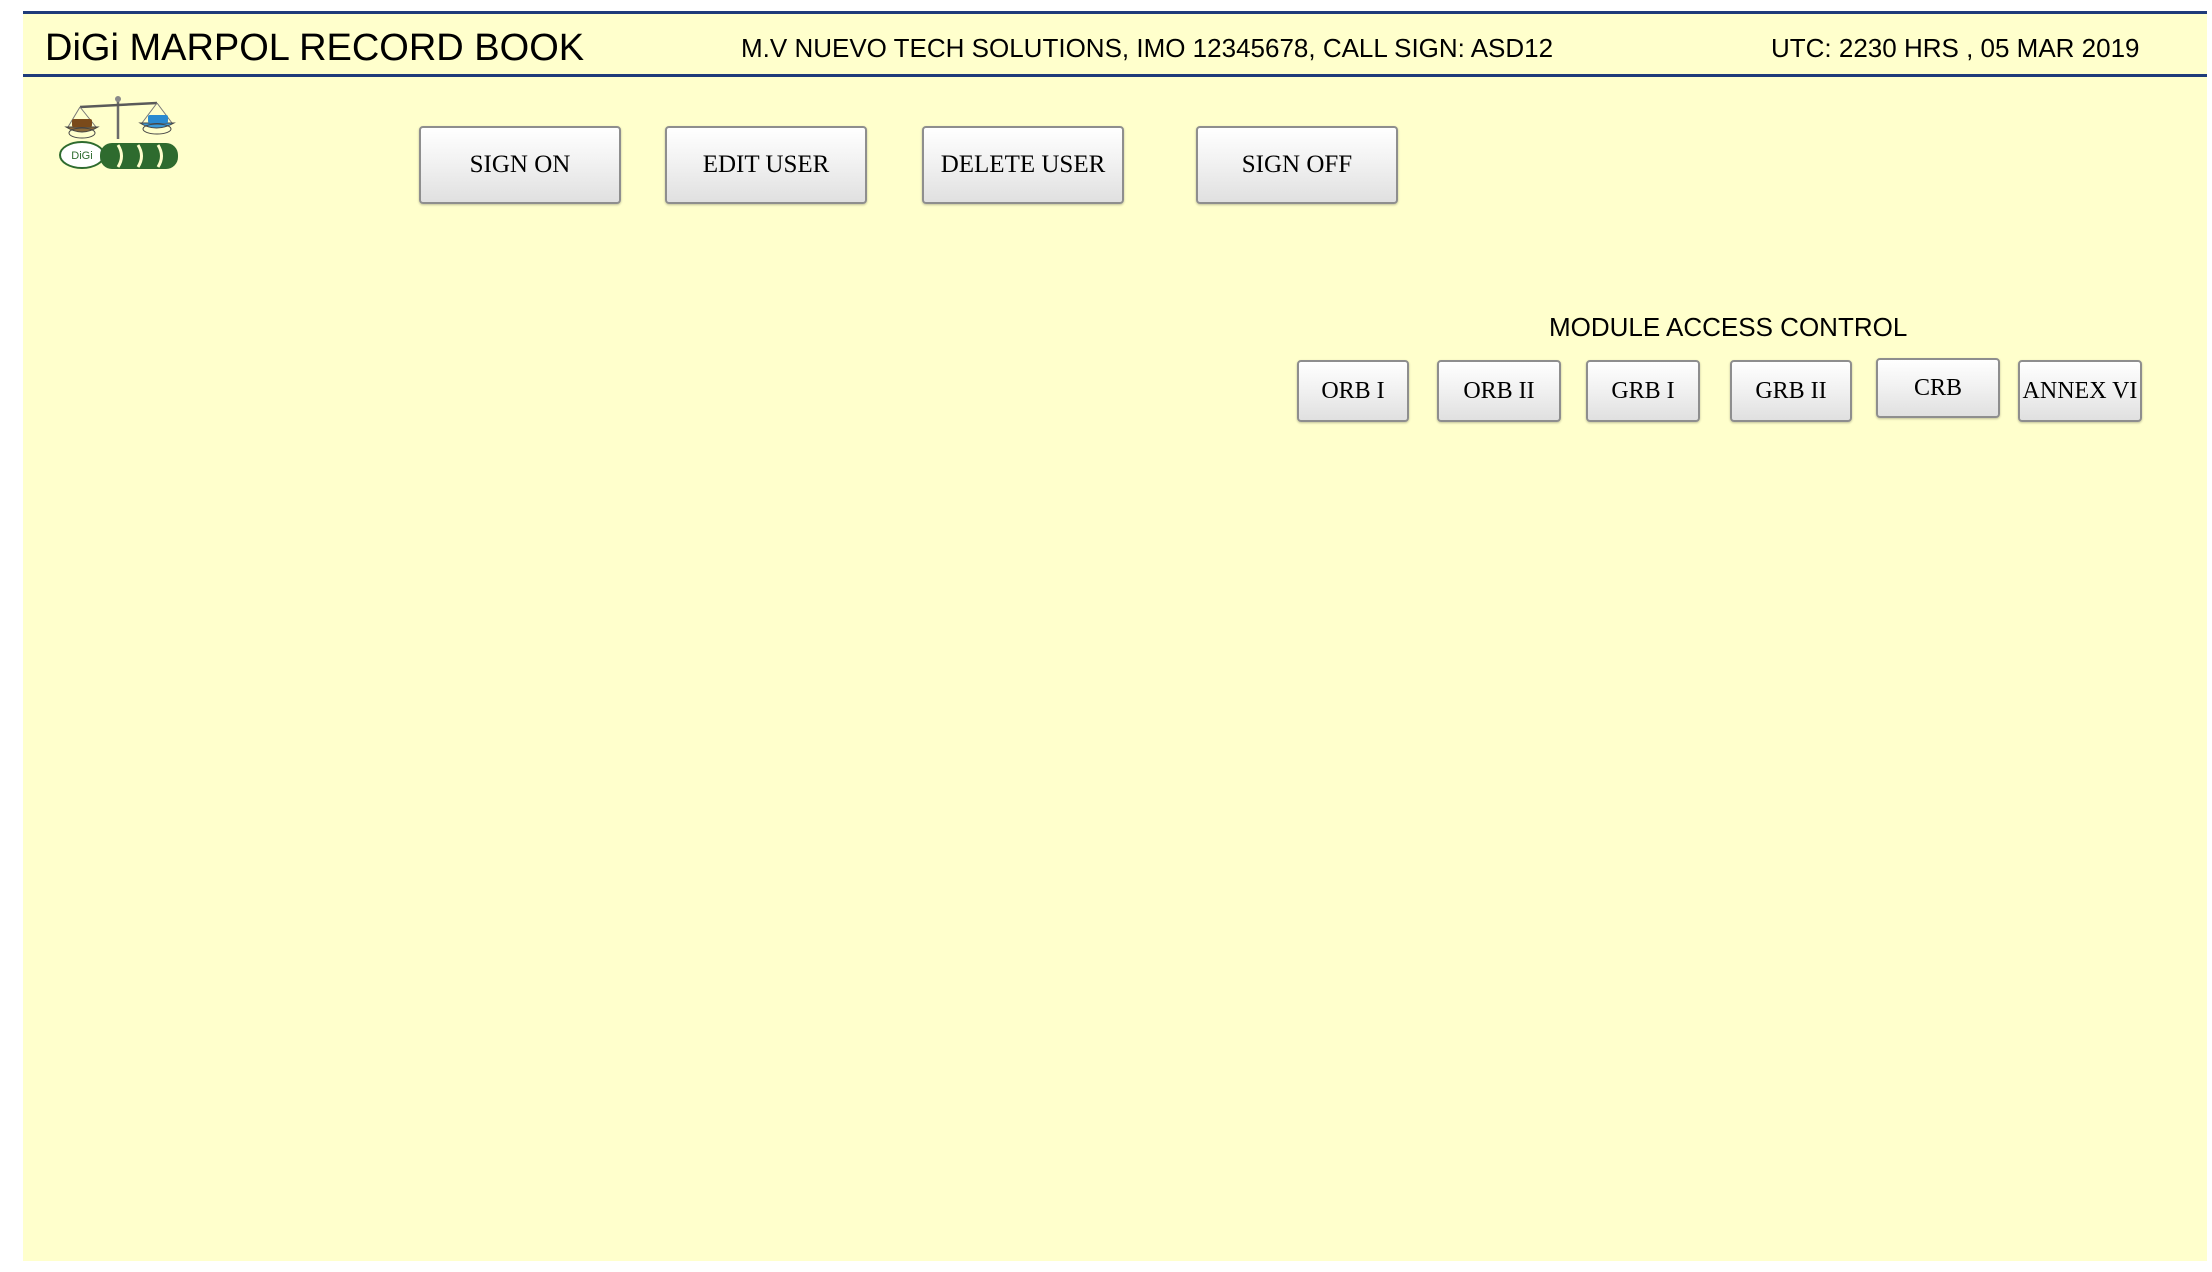 Image resolution: width=2212 pixels, height=1272 pixels. What do you see at coordinates (1643, 391) in the screenshot?
I see `module-grb-i-button: GRB I` at bounding box center [1643, 391].